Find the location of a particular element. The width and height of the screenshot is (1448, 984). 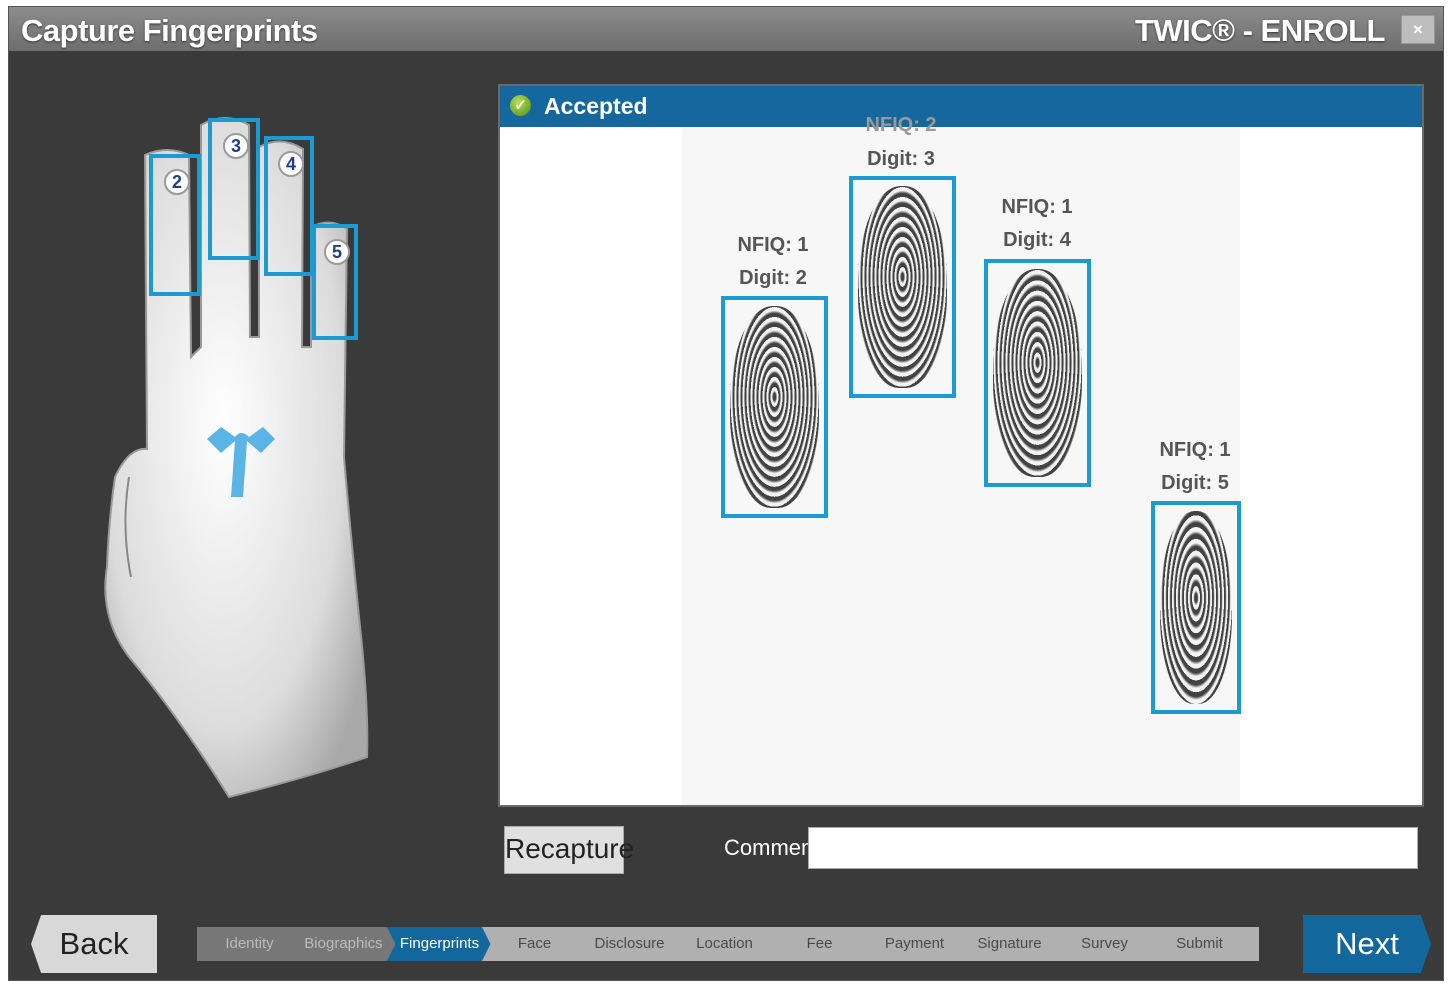

finger-box-2: 2 is located at coordinates (175, 225).